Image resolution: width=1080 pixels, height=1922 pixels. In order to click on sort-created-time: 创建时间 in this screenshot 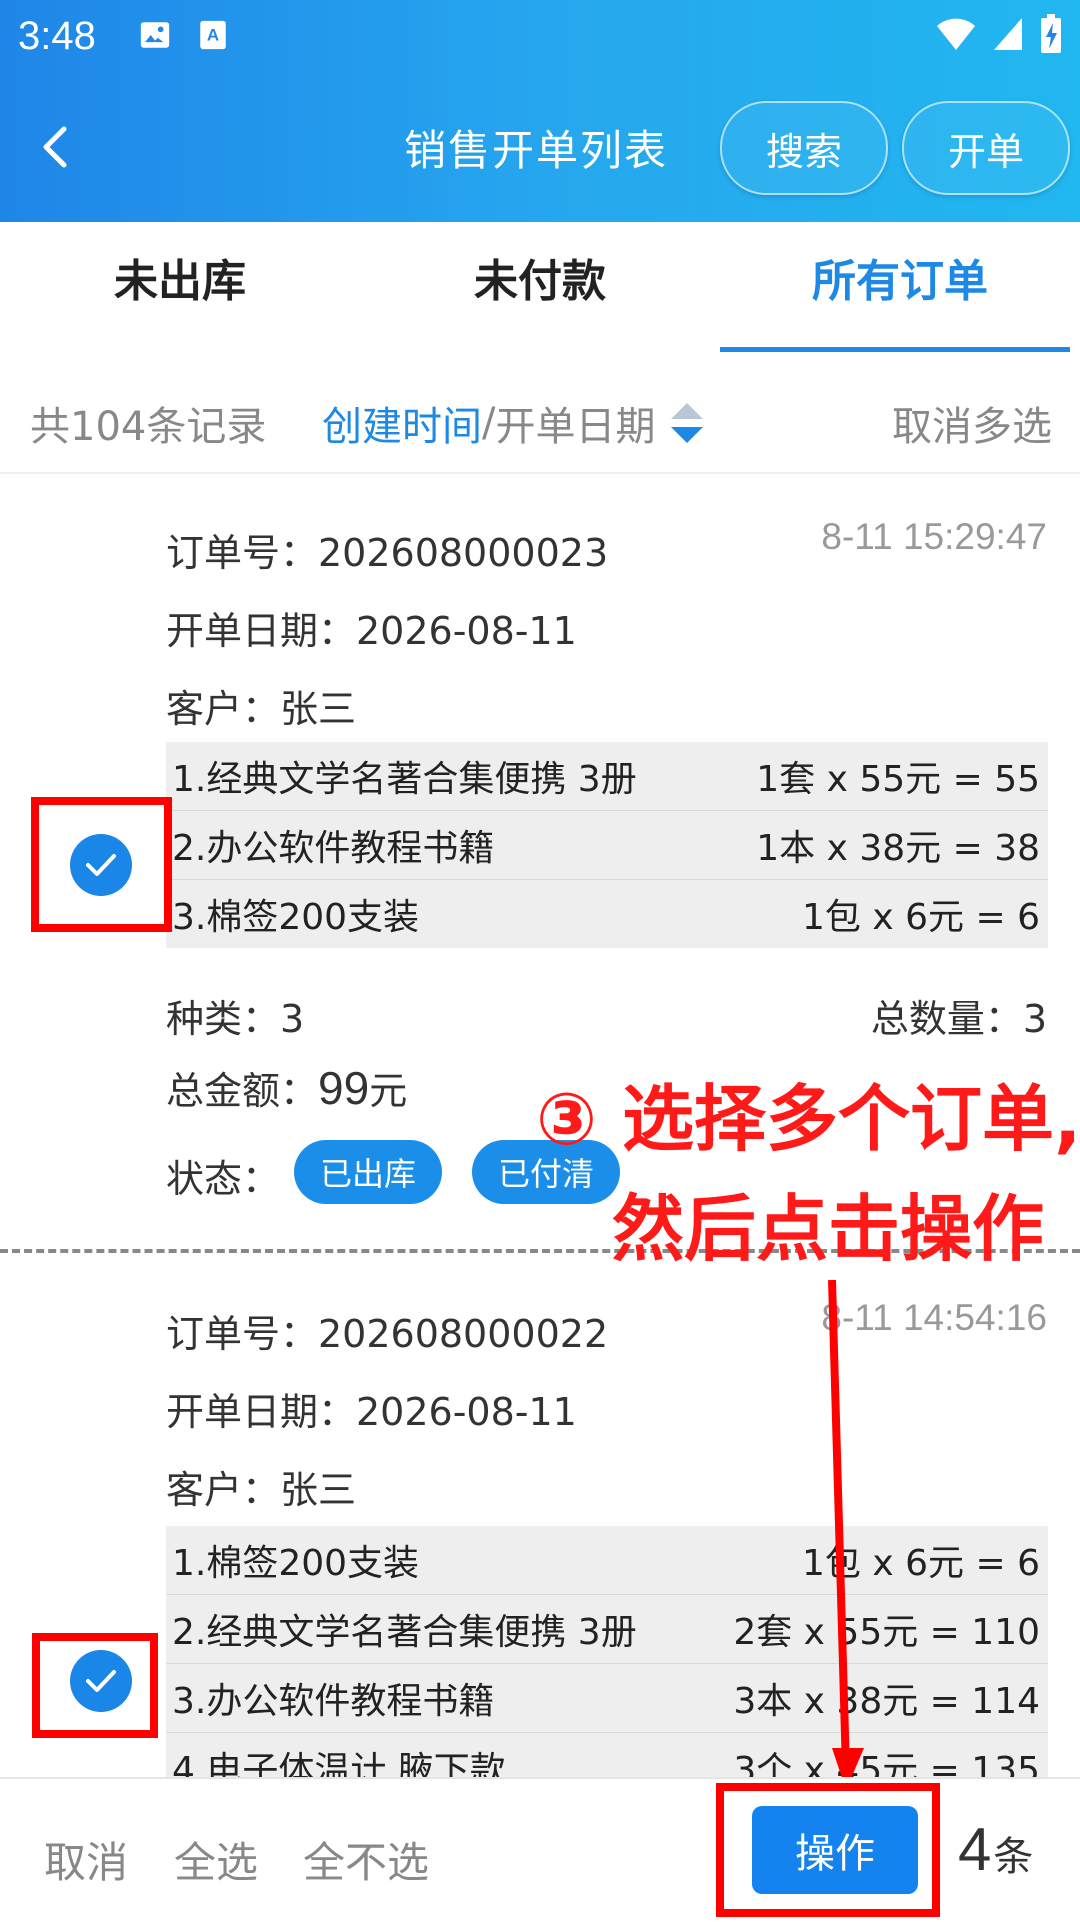, I will do `click(402, 423)`.